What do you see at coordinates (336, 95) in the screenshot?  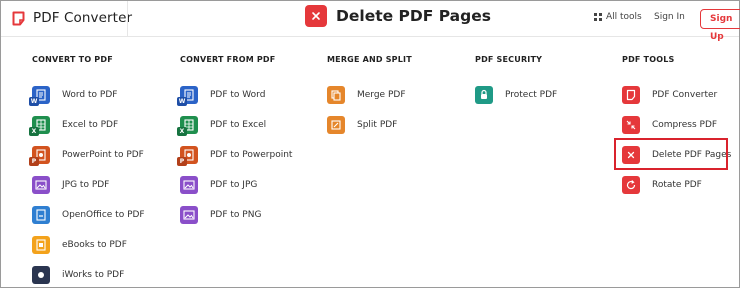 I see `merge-icon` at bounding box center [336, 95].